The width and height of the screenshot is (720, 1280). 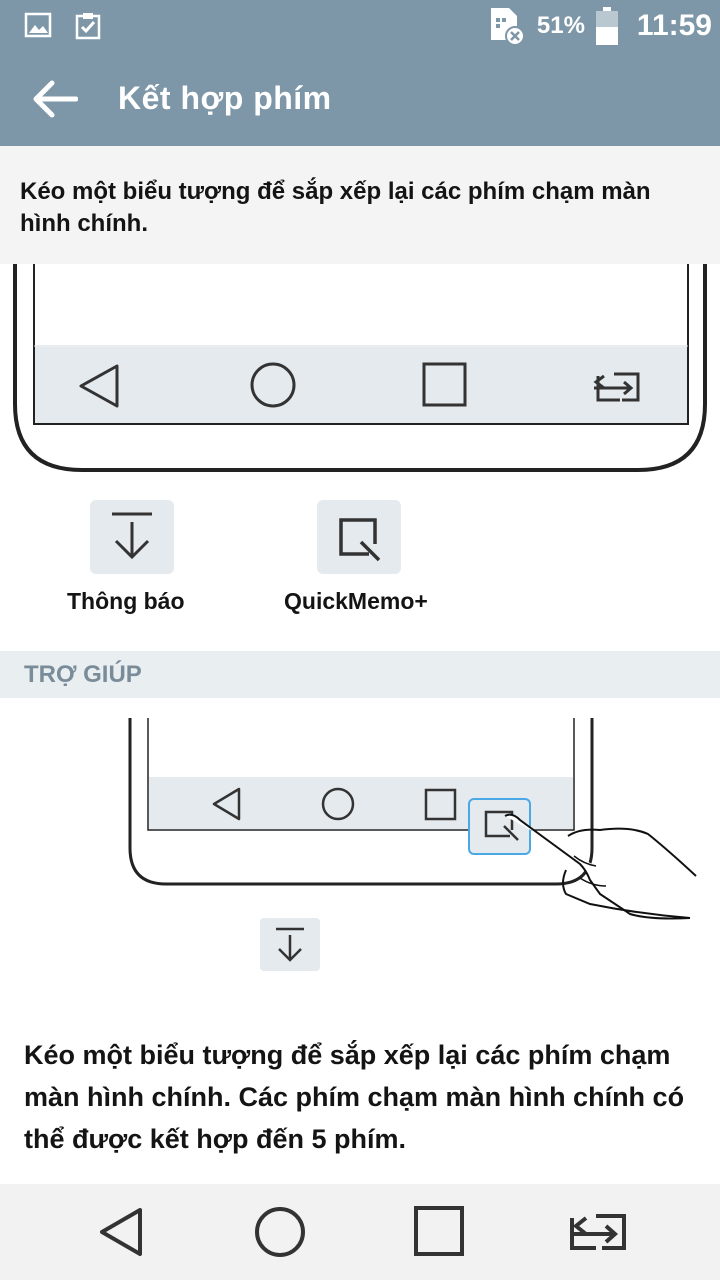 What do you see at coordinates (560, 25) in the screenshot?
I see `battery-percent: 51%` at bounding box center [560, 25].